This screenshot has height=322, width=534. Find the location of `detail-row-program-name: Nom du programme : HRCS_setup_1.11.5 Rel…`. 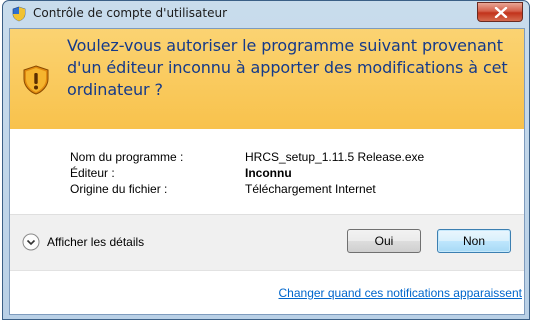

detail-row-program-name: Nom du programme : HRCS_setup_1.11.5 Rel… is located at coordinates (290, 157).